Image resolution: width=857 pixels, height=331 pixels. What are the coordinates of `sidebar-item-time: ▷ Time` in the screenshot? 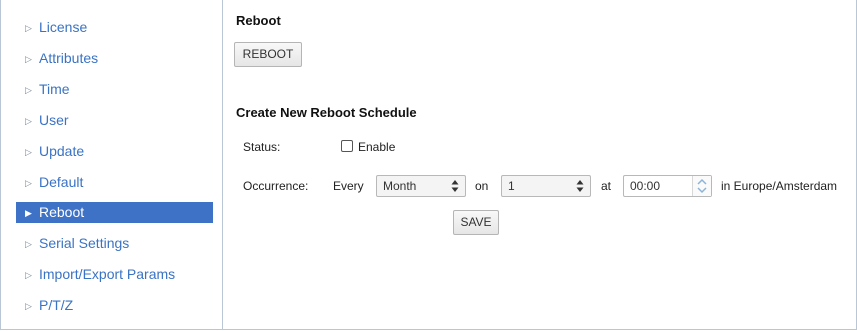 It's located at (114, 89).